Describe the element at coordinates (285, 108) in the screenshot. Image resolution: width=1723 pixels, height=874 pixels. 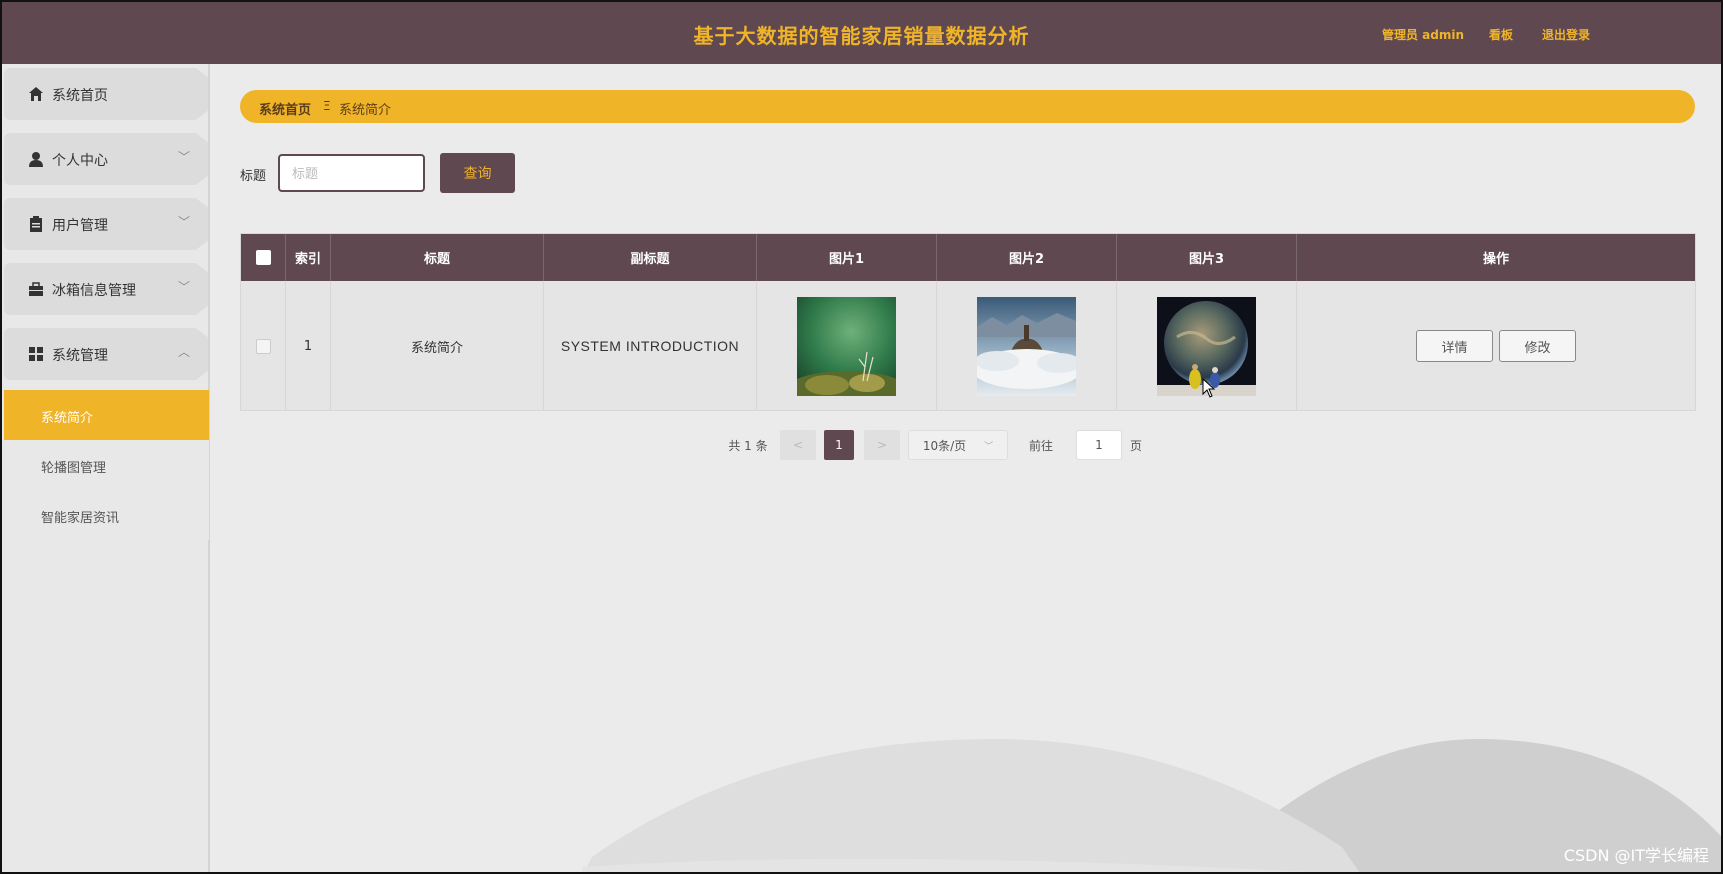
I see `breadcrumb-home: 系统首页` at that location.